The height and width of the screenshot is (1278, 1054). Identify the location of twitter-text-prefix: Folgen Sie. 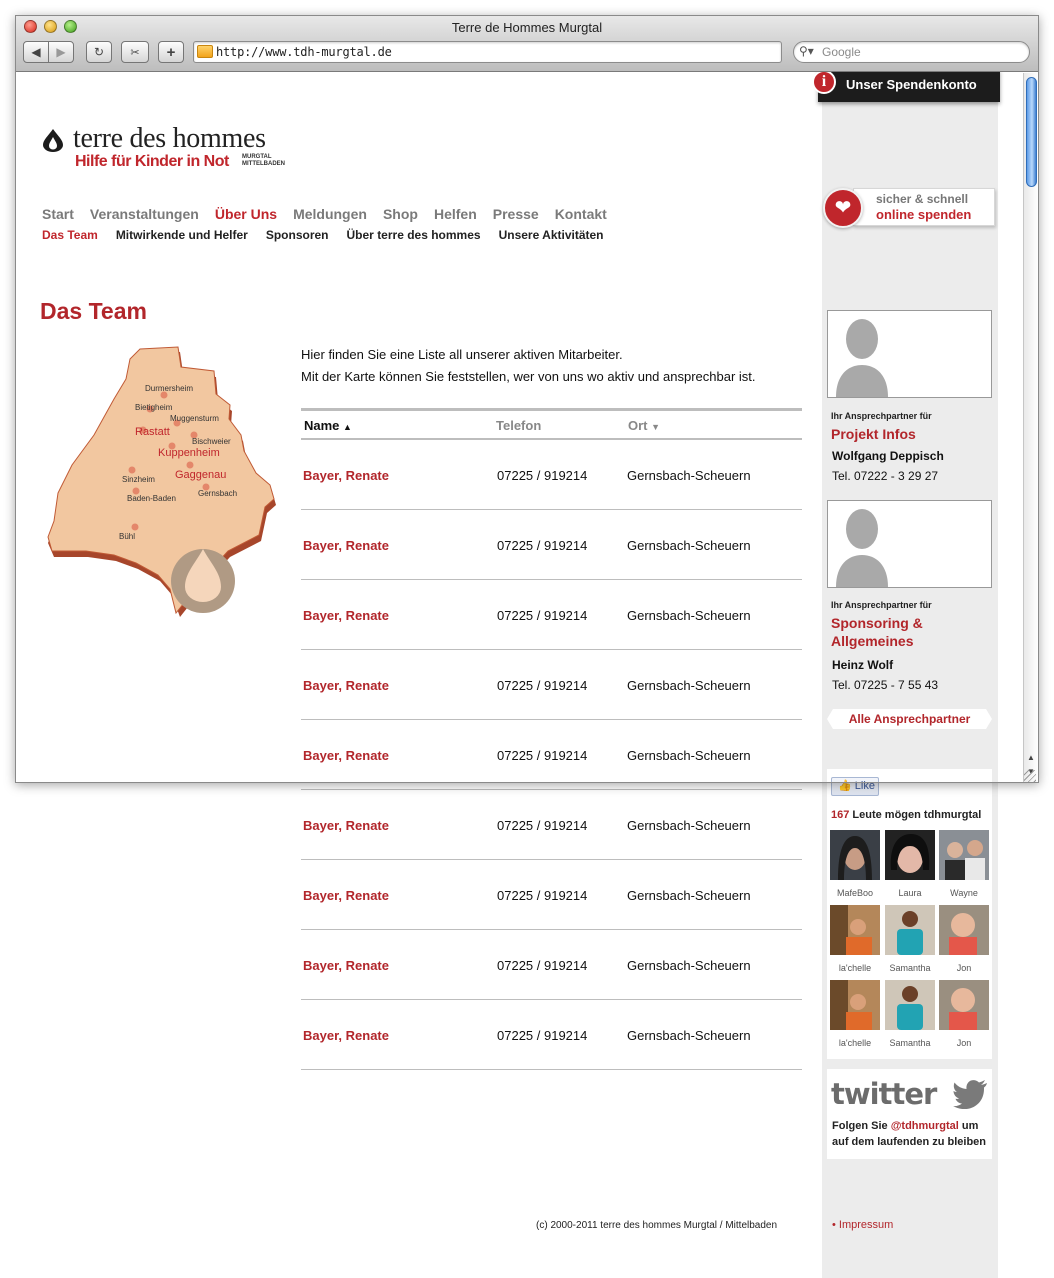
(861, 1126).